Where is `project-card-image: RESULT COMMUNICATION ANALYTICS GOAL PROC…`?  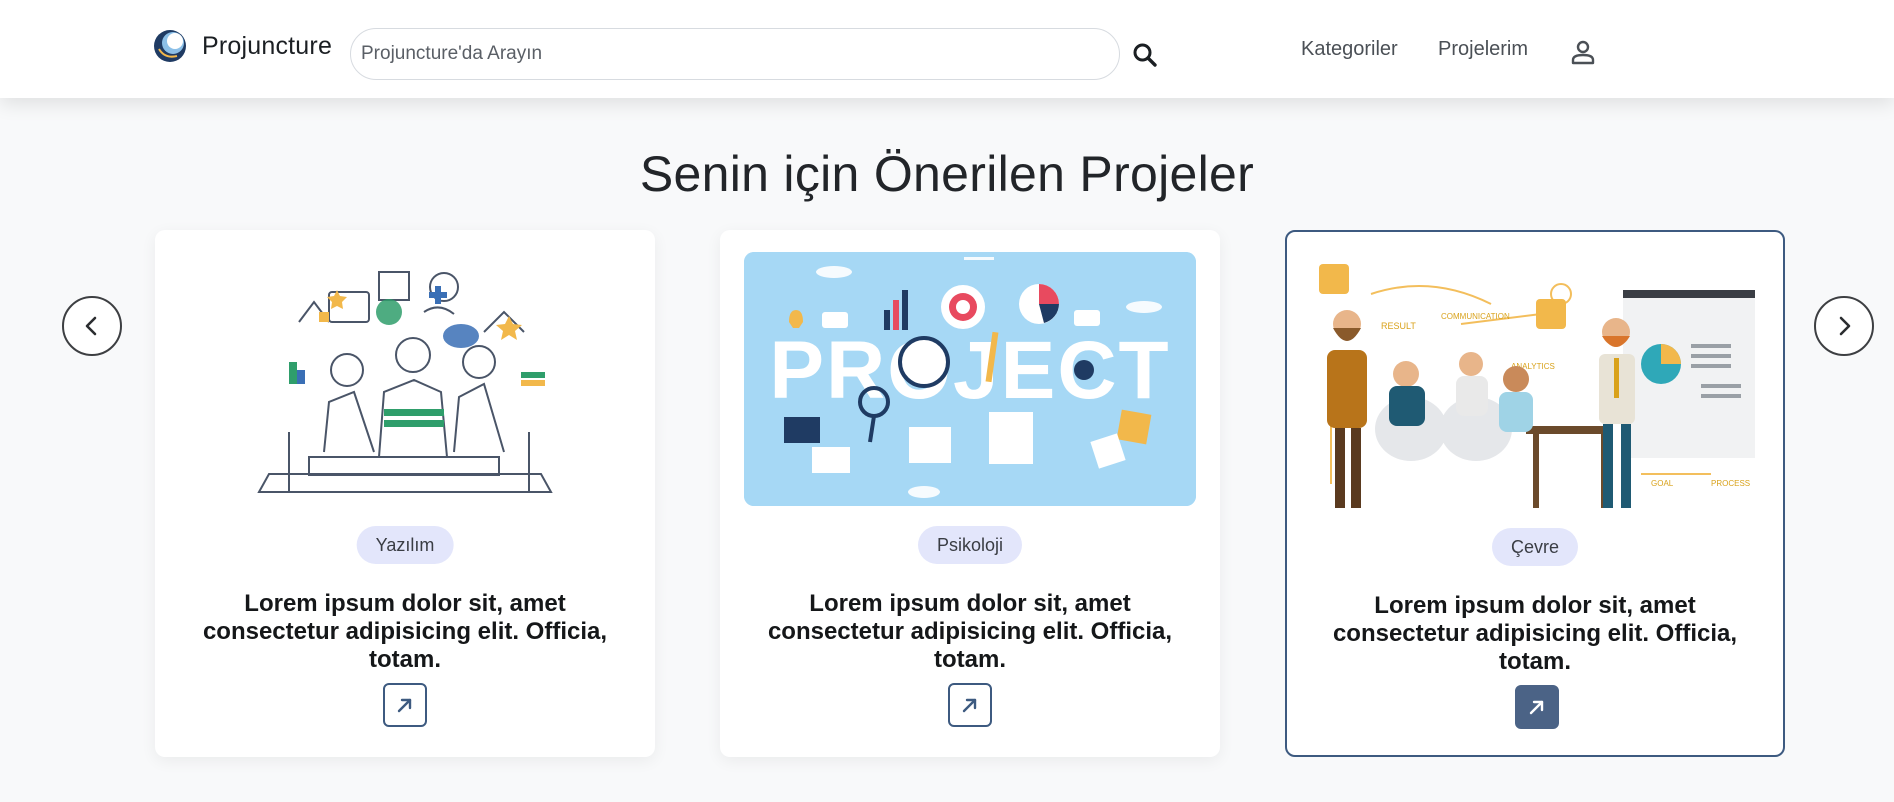 project-card-image: RESULT COMMUNICATION ANALYTICS GOAL PROC… is located at coordinates (1537, 381).